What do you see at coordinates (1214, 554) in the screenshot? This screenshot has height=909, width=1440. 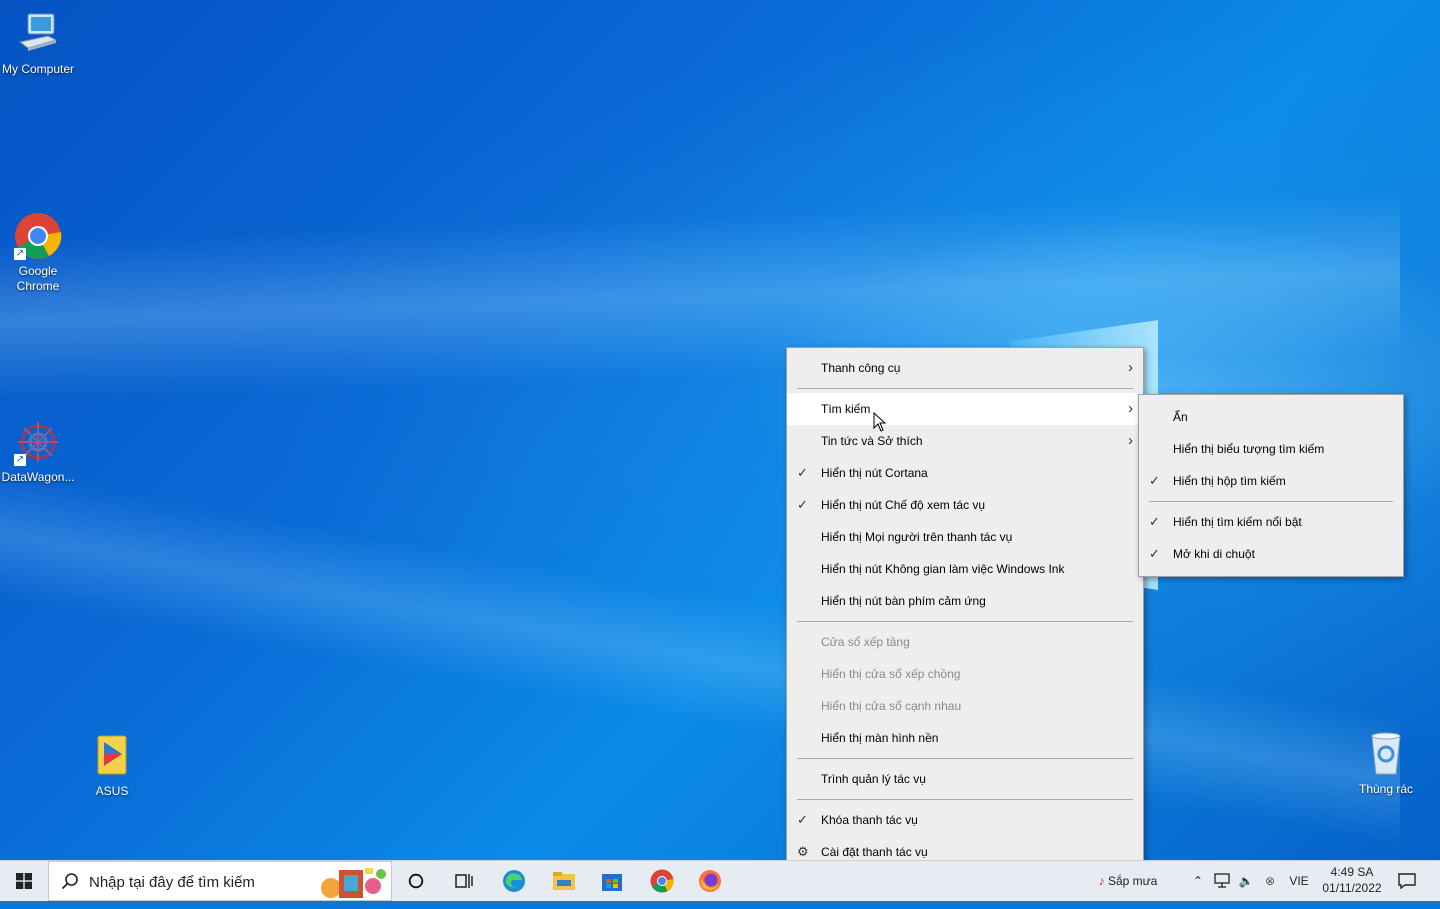 I see `menu-item-label: Mở khi di chuột` at bounding box center [1214, 554].